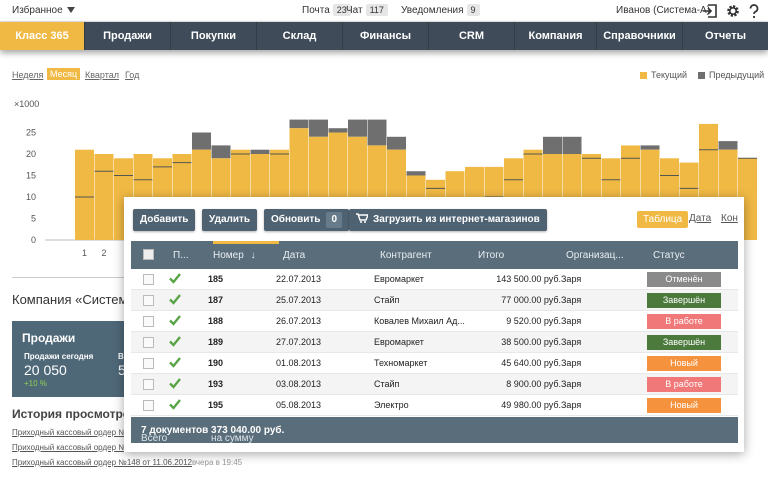 Image resolution: width=768 pixels, height=480 pixels. I want to click on cell-contractor: Евромаркет, so click(399, 279).